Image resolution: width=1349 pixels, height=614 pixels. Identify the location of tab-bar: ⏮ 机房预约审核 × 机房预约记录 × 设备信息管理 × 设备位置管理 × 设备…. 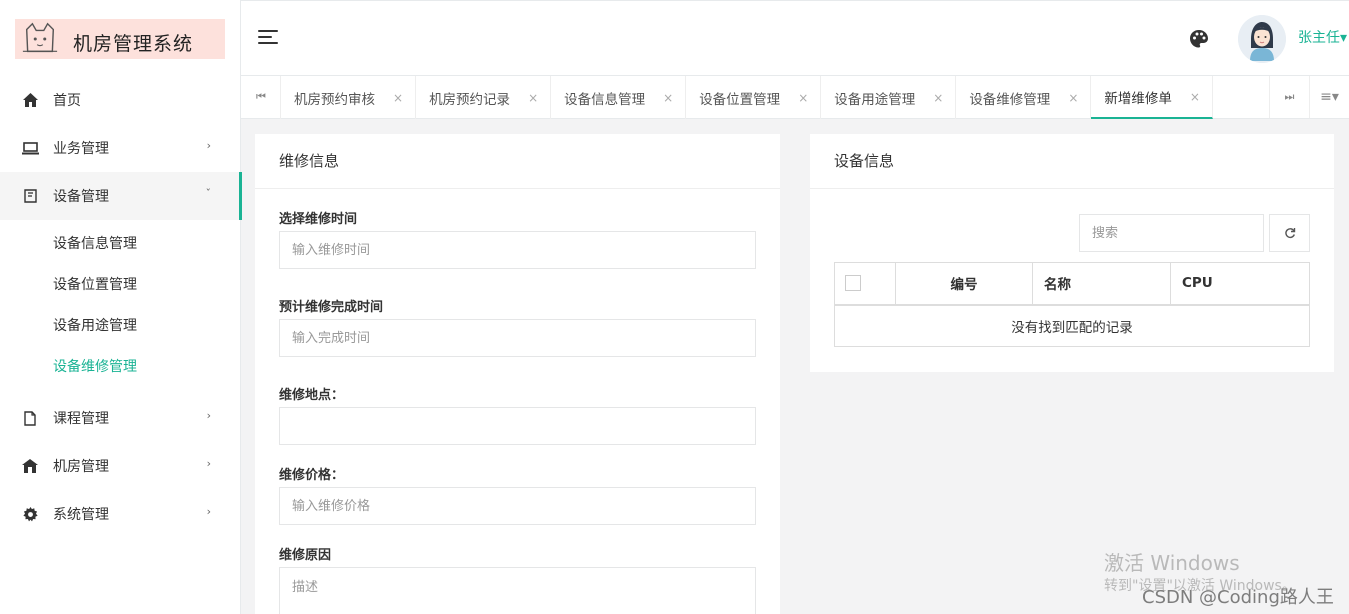
(795, 97).